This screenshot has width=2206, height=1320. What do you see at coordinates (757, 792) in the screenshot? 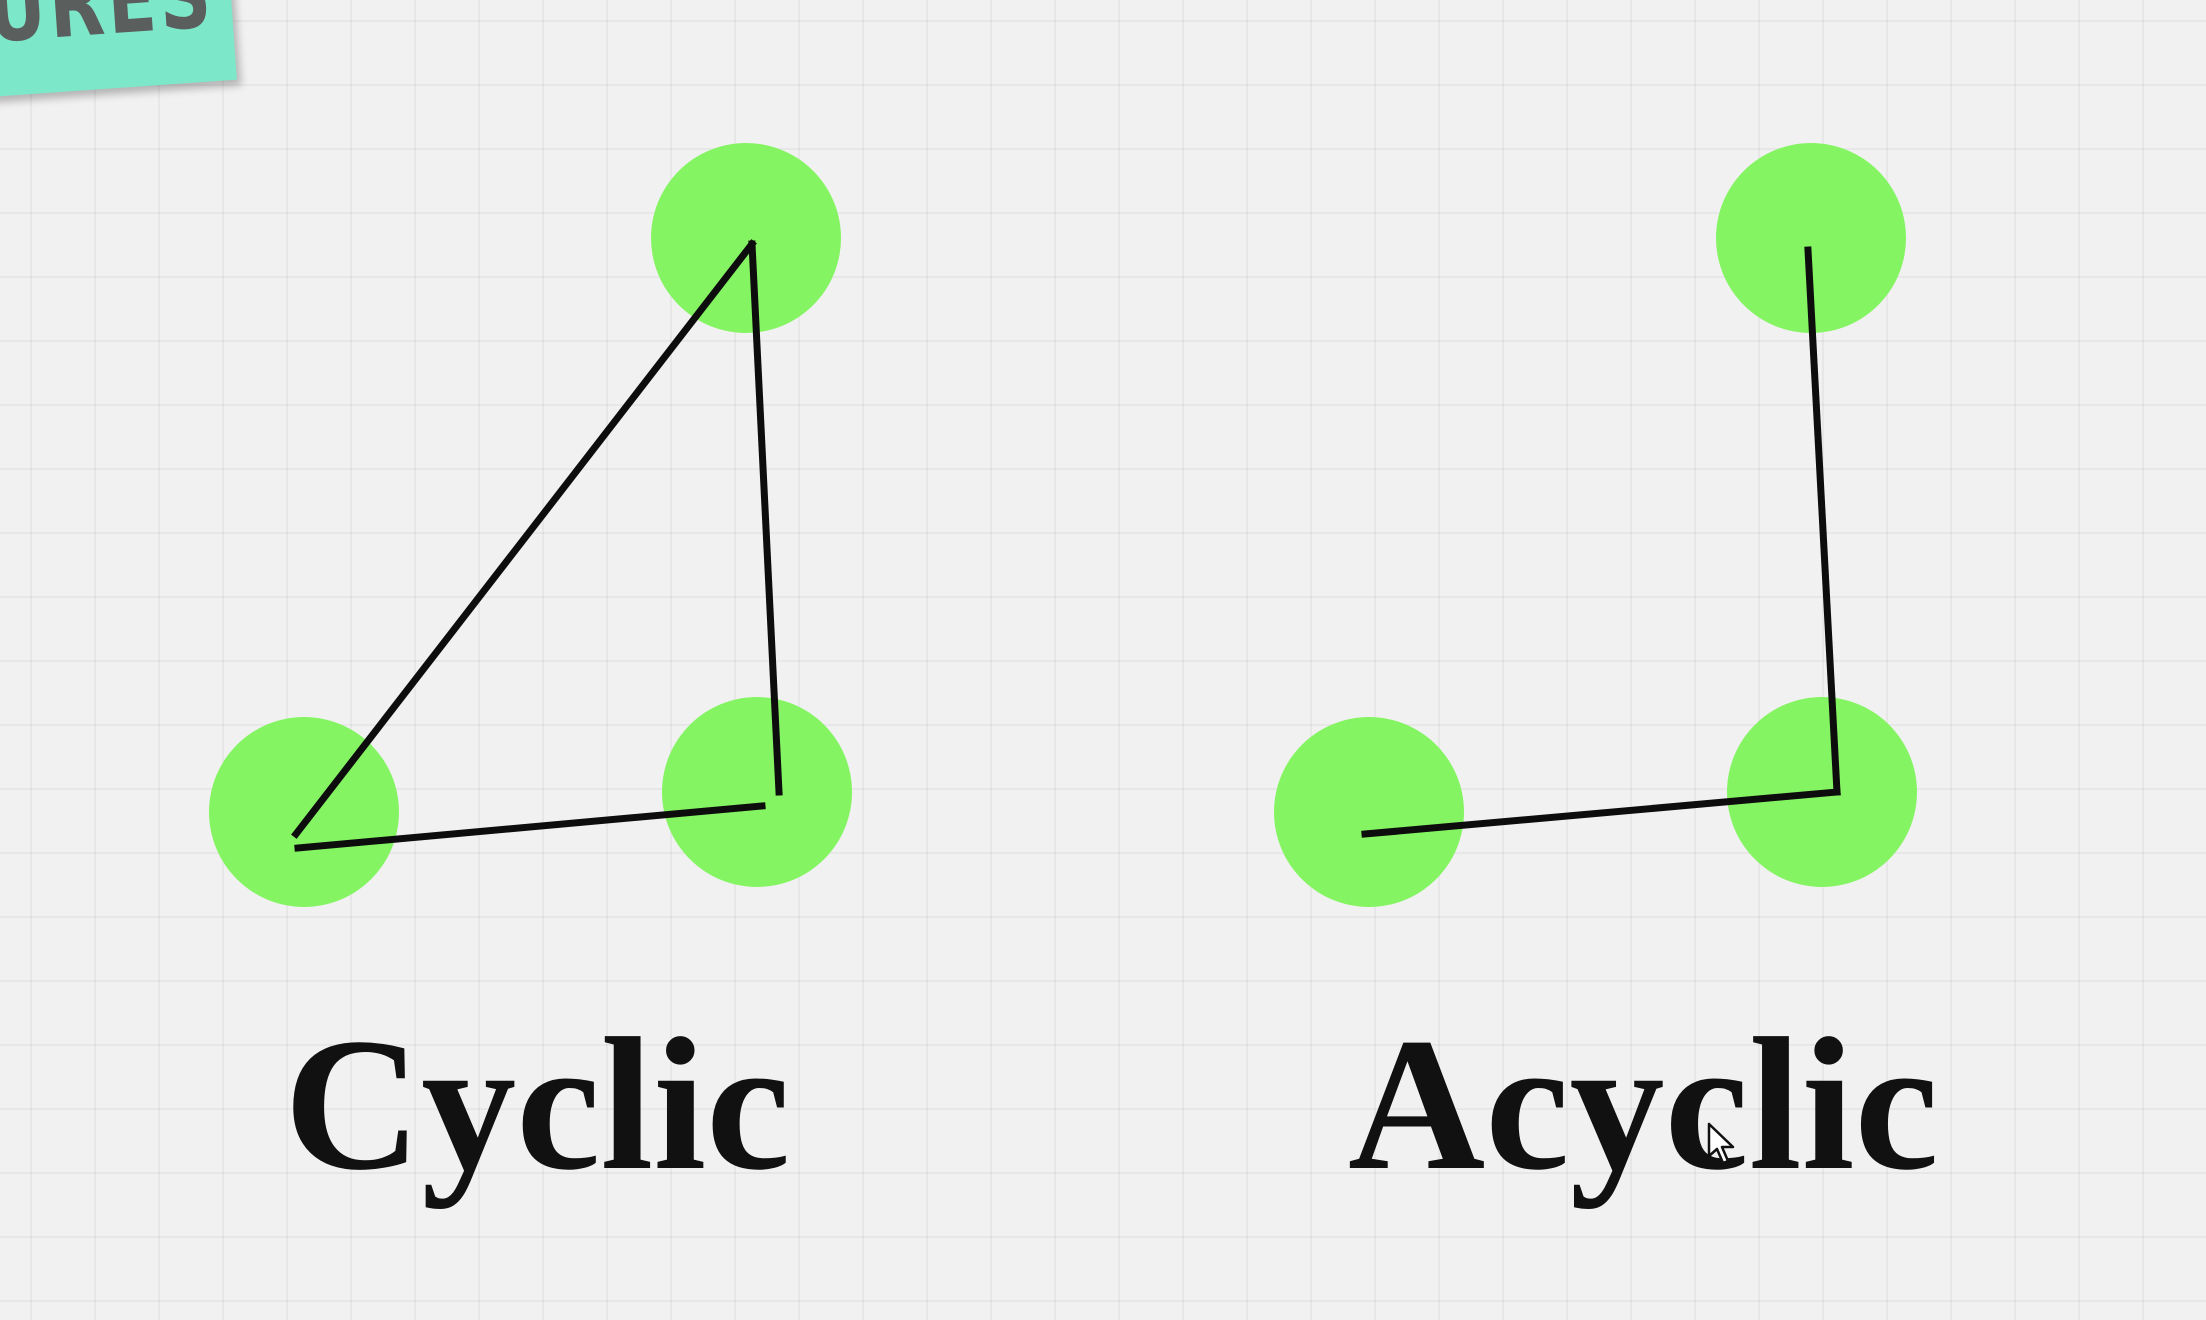
I see `cyclic-node-bottom-right` at bounding box center [757, 792].